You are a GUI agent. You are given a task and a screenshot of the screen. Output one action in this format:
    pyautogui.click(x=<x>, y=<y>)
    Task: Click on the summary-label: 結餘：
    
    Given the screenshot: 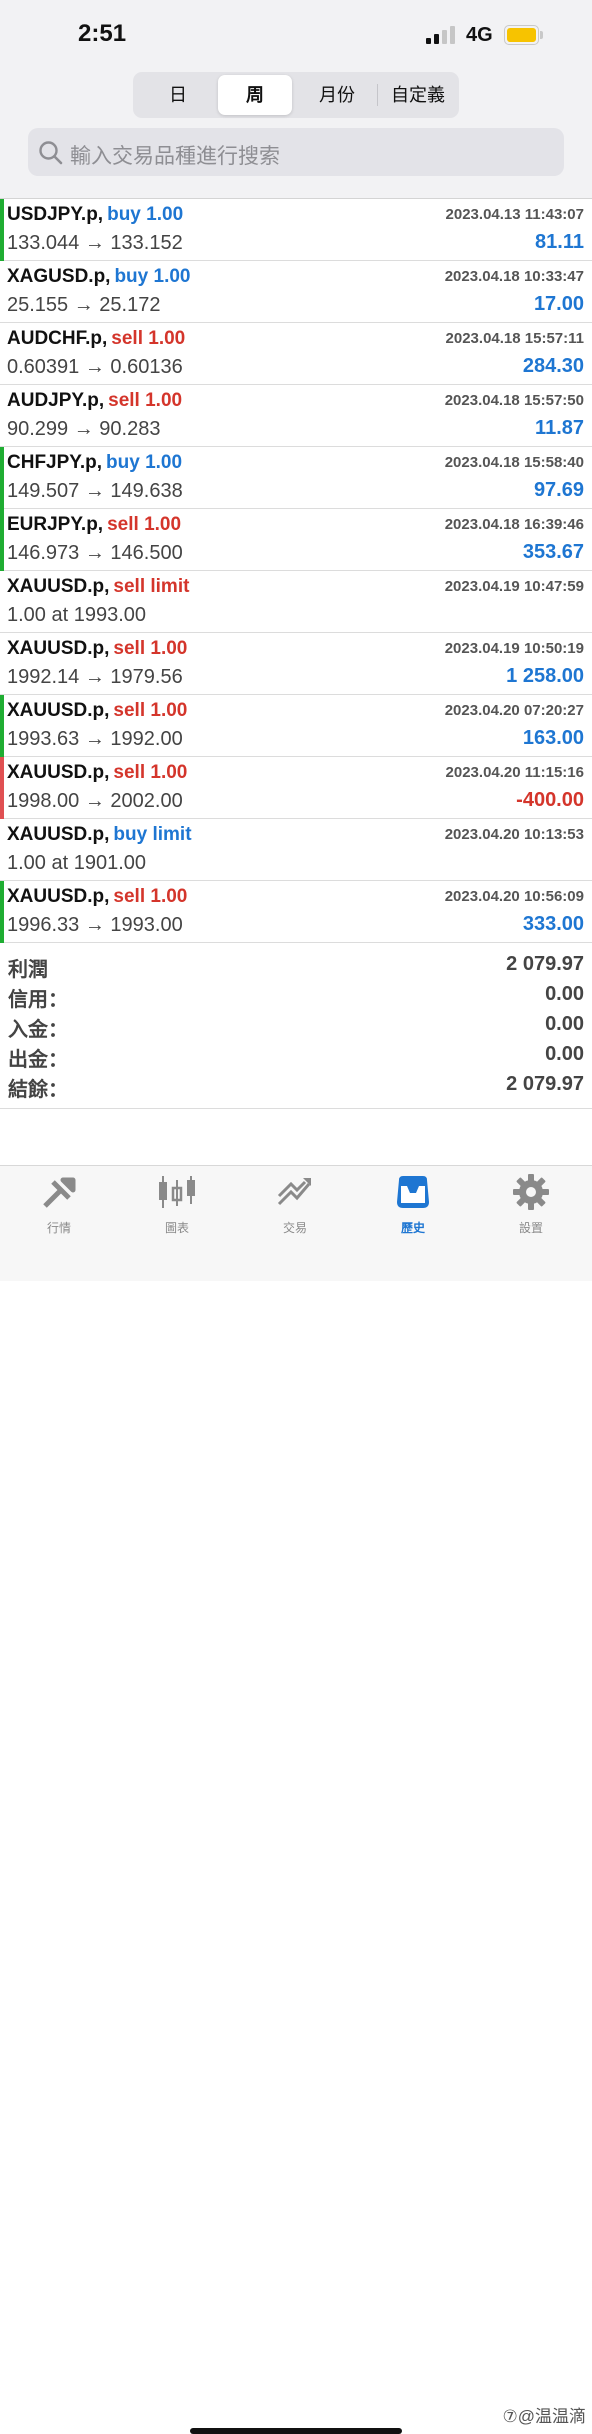 What is the action you would take?
    pyautogui.click(x=38, y=1090)
    